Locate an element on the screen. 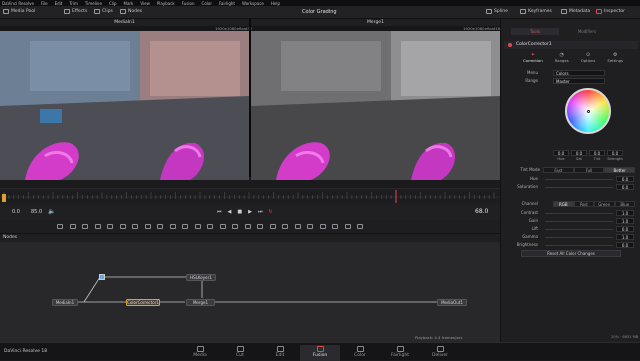 The width and height of the screenshot is (640, 361). menu-item-workspace: Workspace is located at coordinates (253, 3).